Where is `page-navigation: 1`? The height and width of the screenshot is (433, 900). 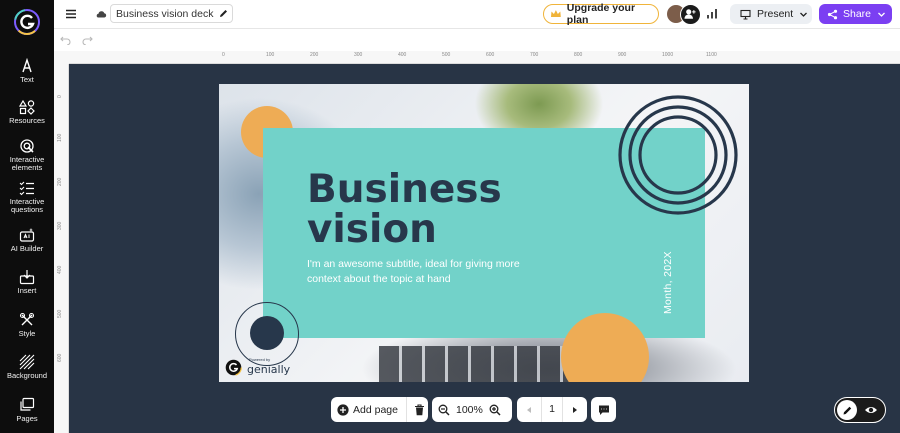
page-navigation: 1 is located at coordinates (552, 409).